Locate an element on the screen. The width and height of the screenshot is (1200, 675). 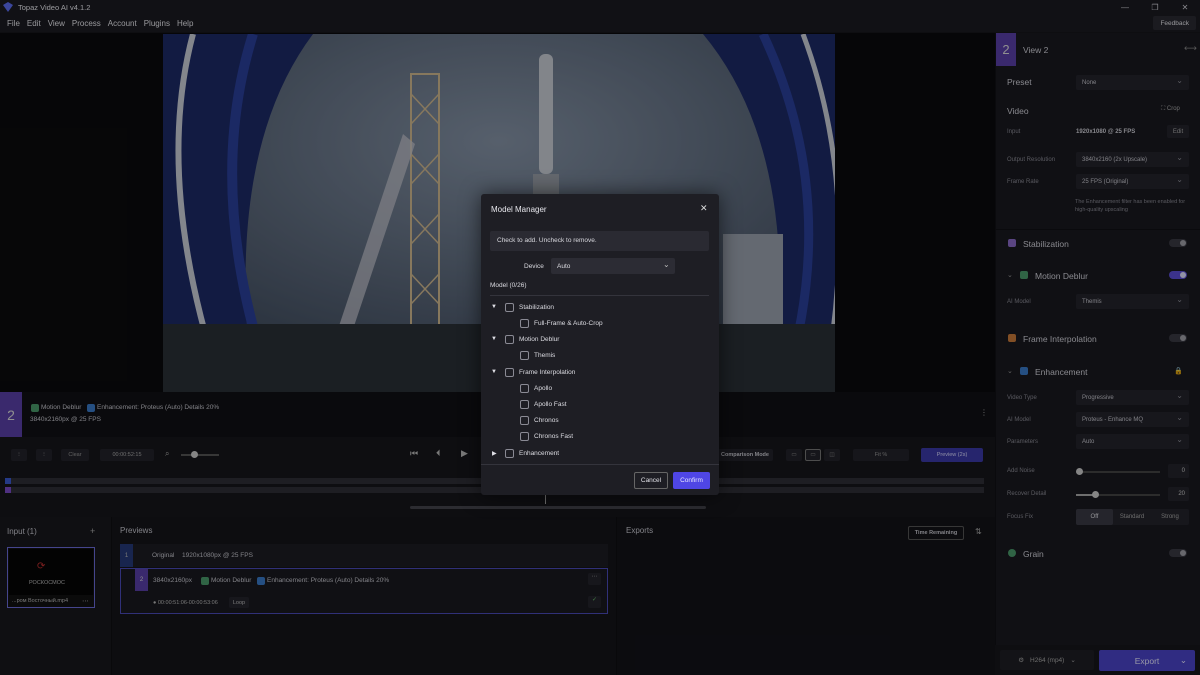
chevron-down-icon: ⌄ is located at coordinates (666, 264).